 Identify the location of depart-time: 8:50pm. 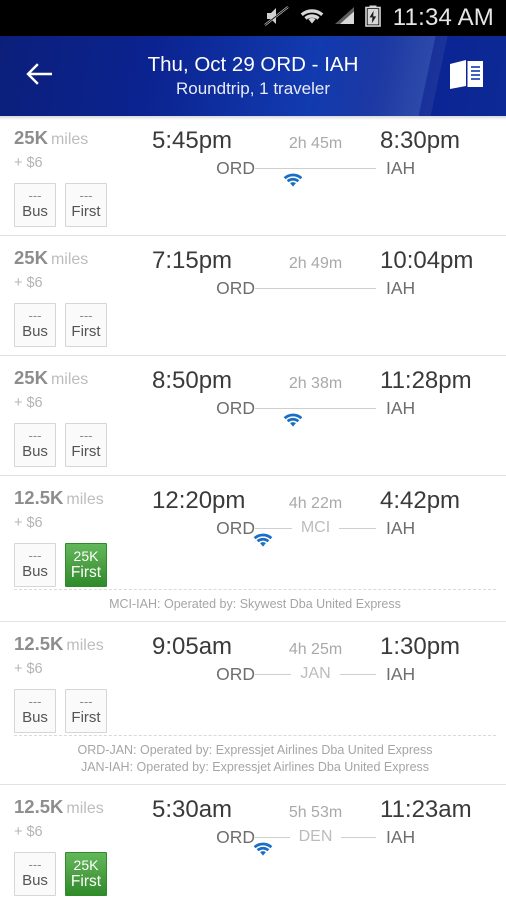
(192, 380).